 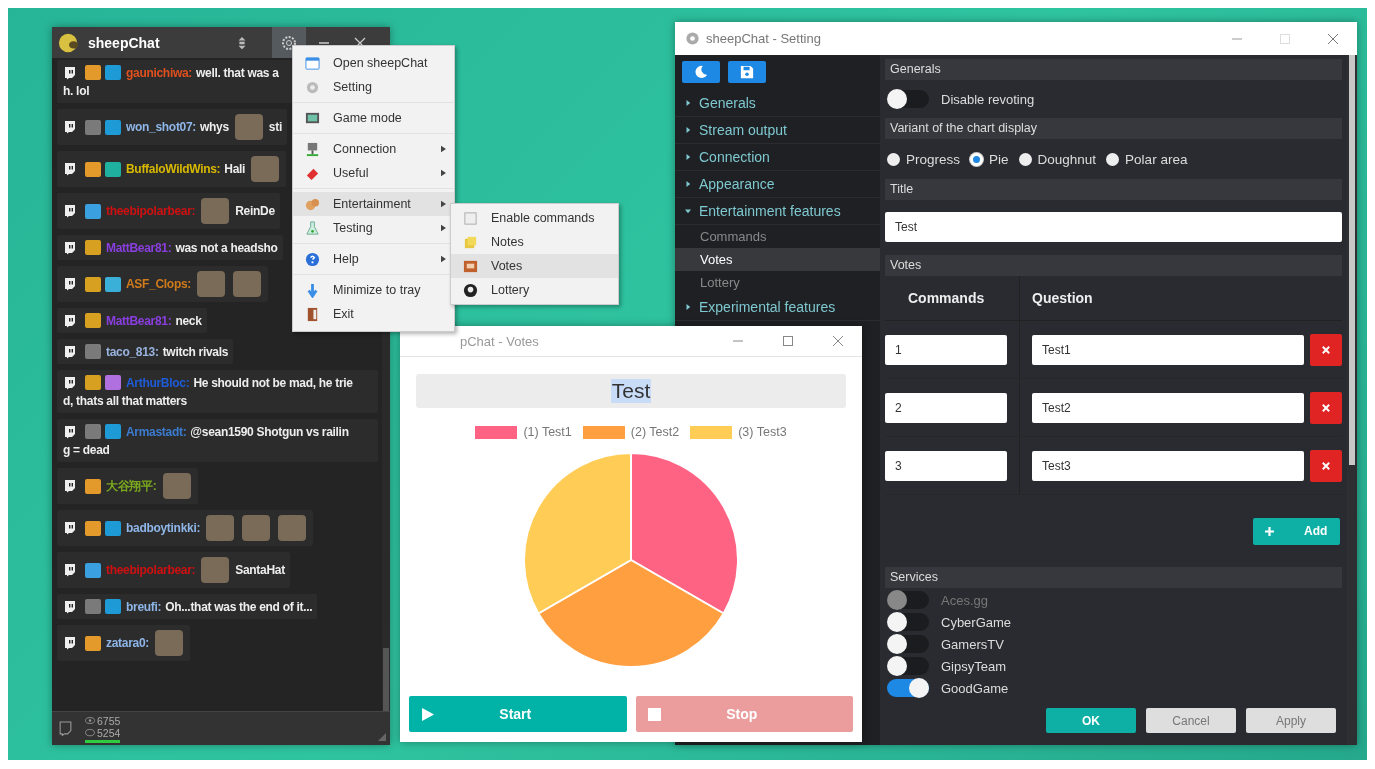 What do you see at coordinates (777, 307) in the screenshot?
I see `nav-item: Experimental features` at bounding box center [777, 307].